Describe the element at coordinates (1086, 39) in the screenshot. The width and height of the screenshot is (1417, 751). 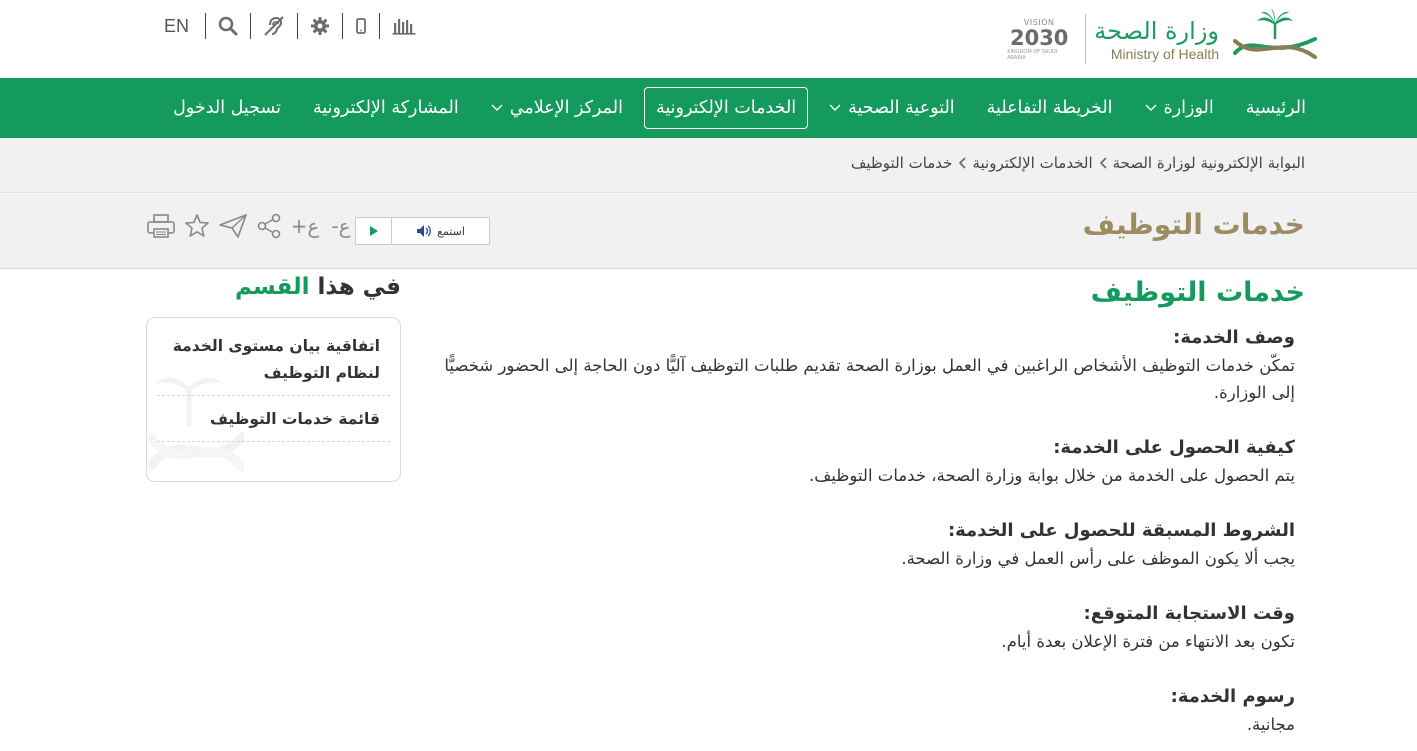
I see `logo-divider` at that location.